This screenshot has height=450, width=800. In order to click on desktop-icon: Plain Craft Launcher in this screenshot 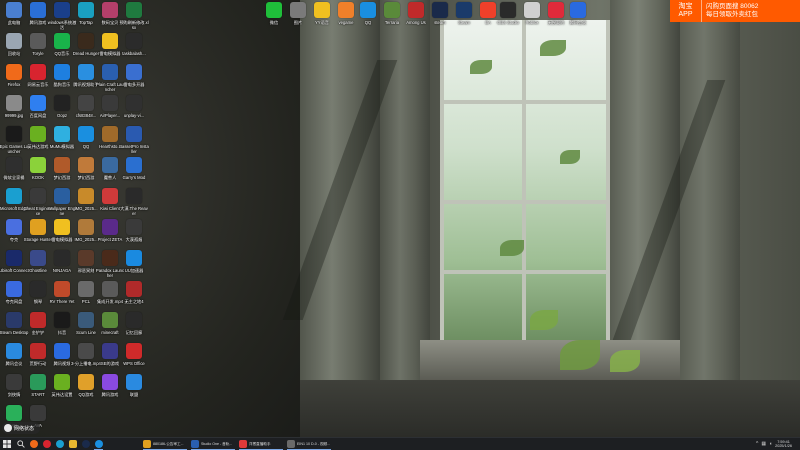, I will do `click(110, 78)`.